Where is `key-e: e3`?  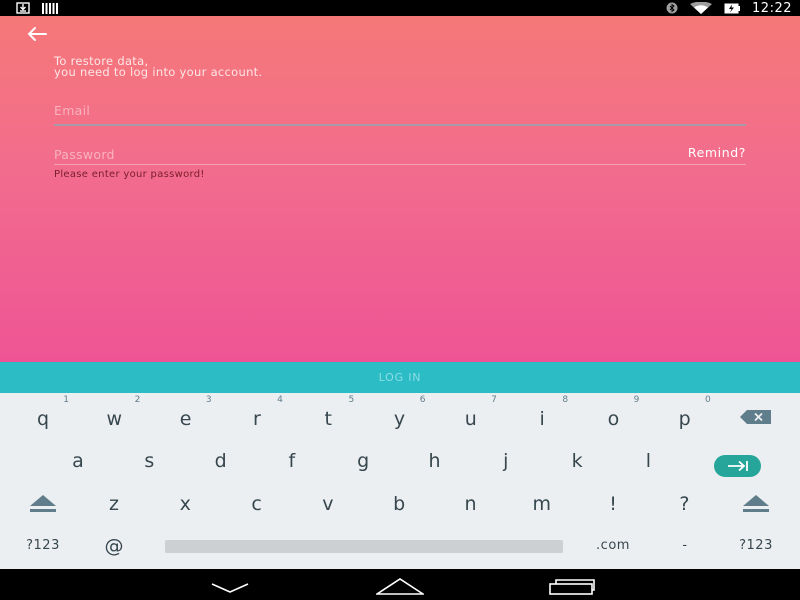 key-e: e3 is located at coordinates (186, 417).